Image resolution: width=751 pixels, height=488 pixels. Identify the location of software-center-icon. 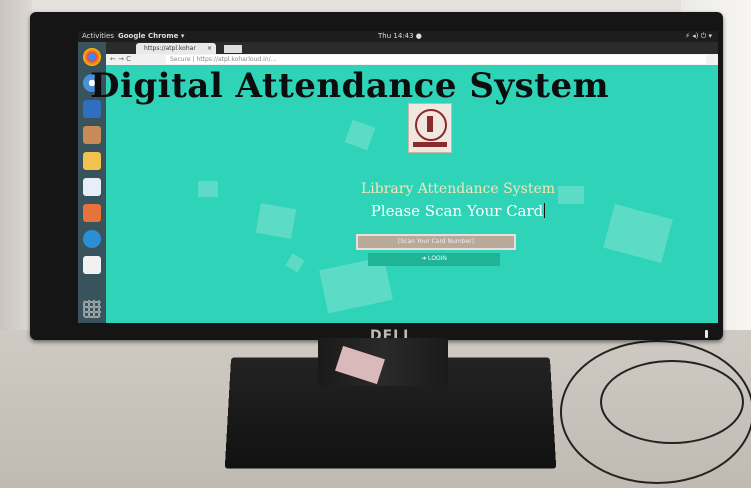
(92, 213).